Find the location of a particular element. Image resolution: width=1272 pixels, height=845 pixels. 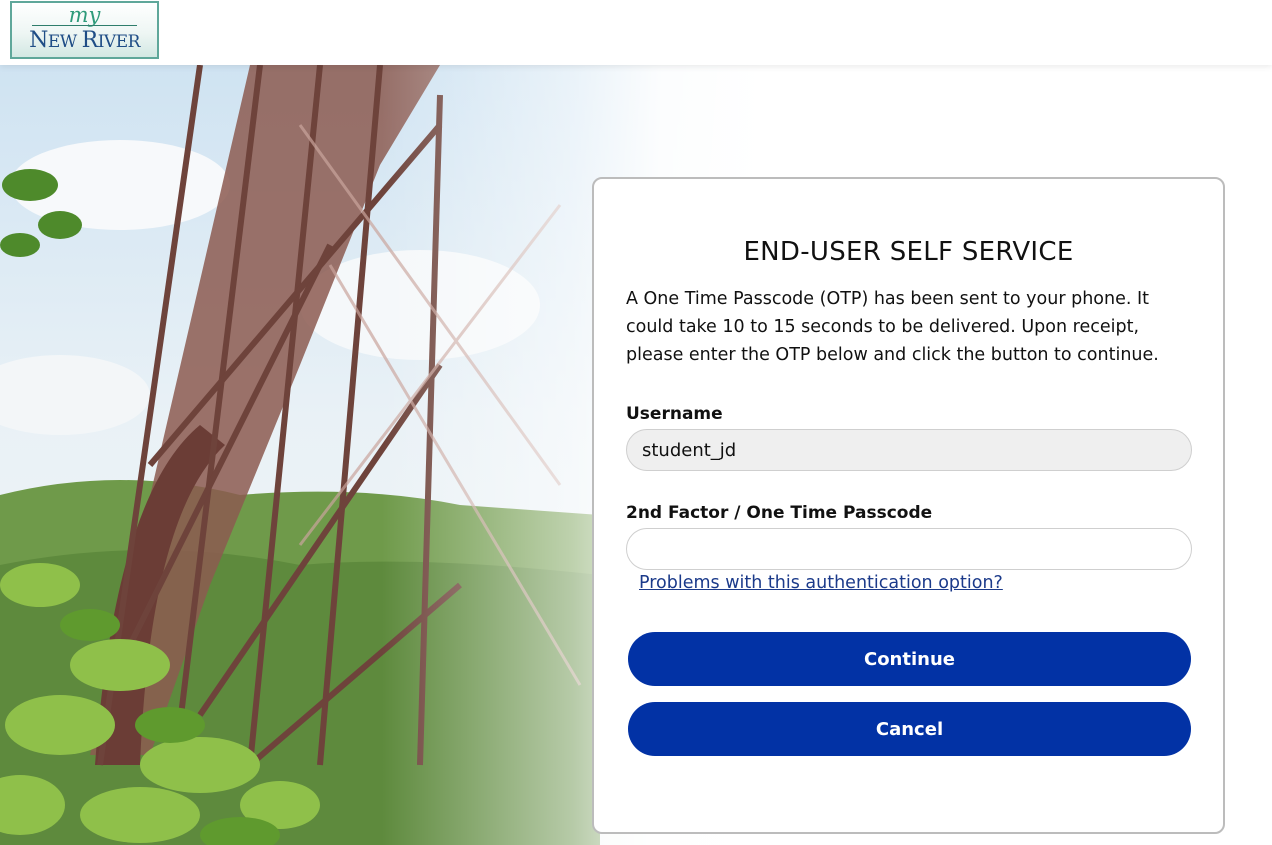

logo-my-text: my is located at coordinates (84, 15).